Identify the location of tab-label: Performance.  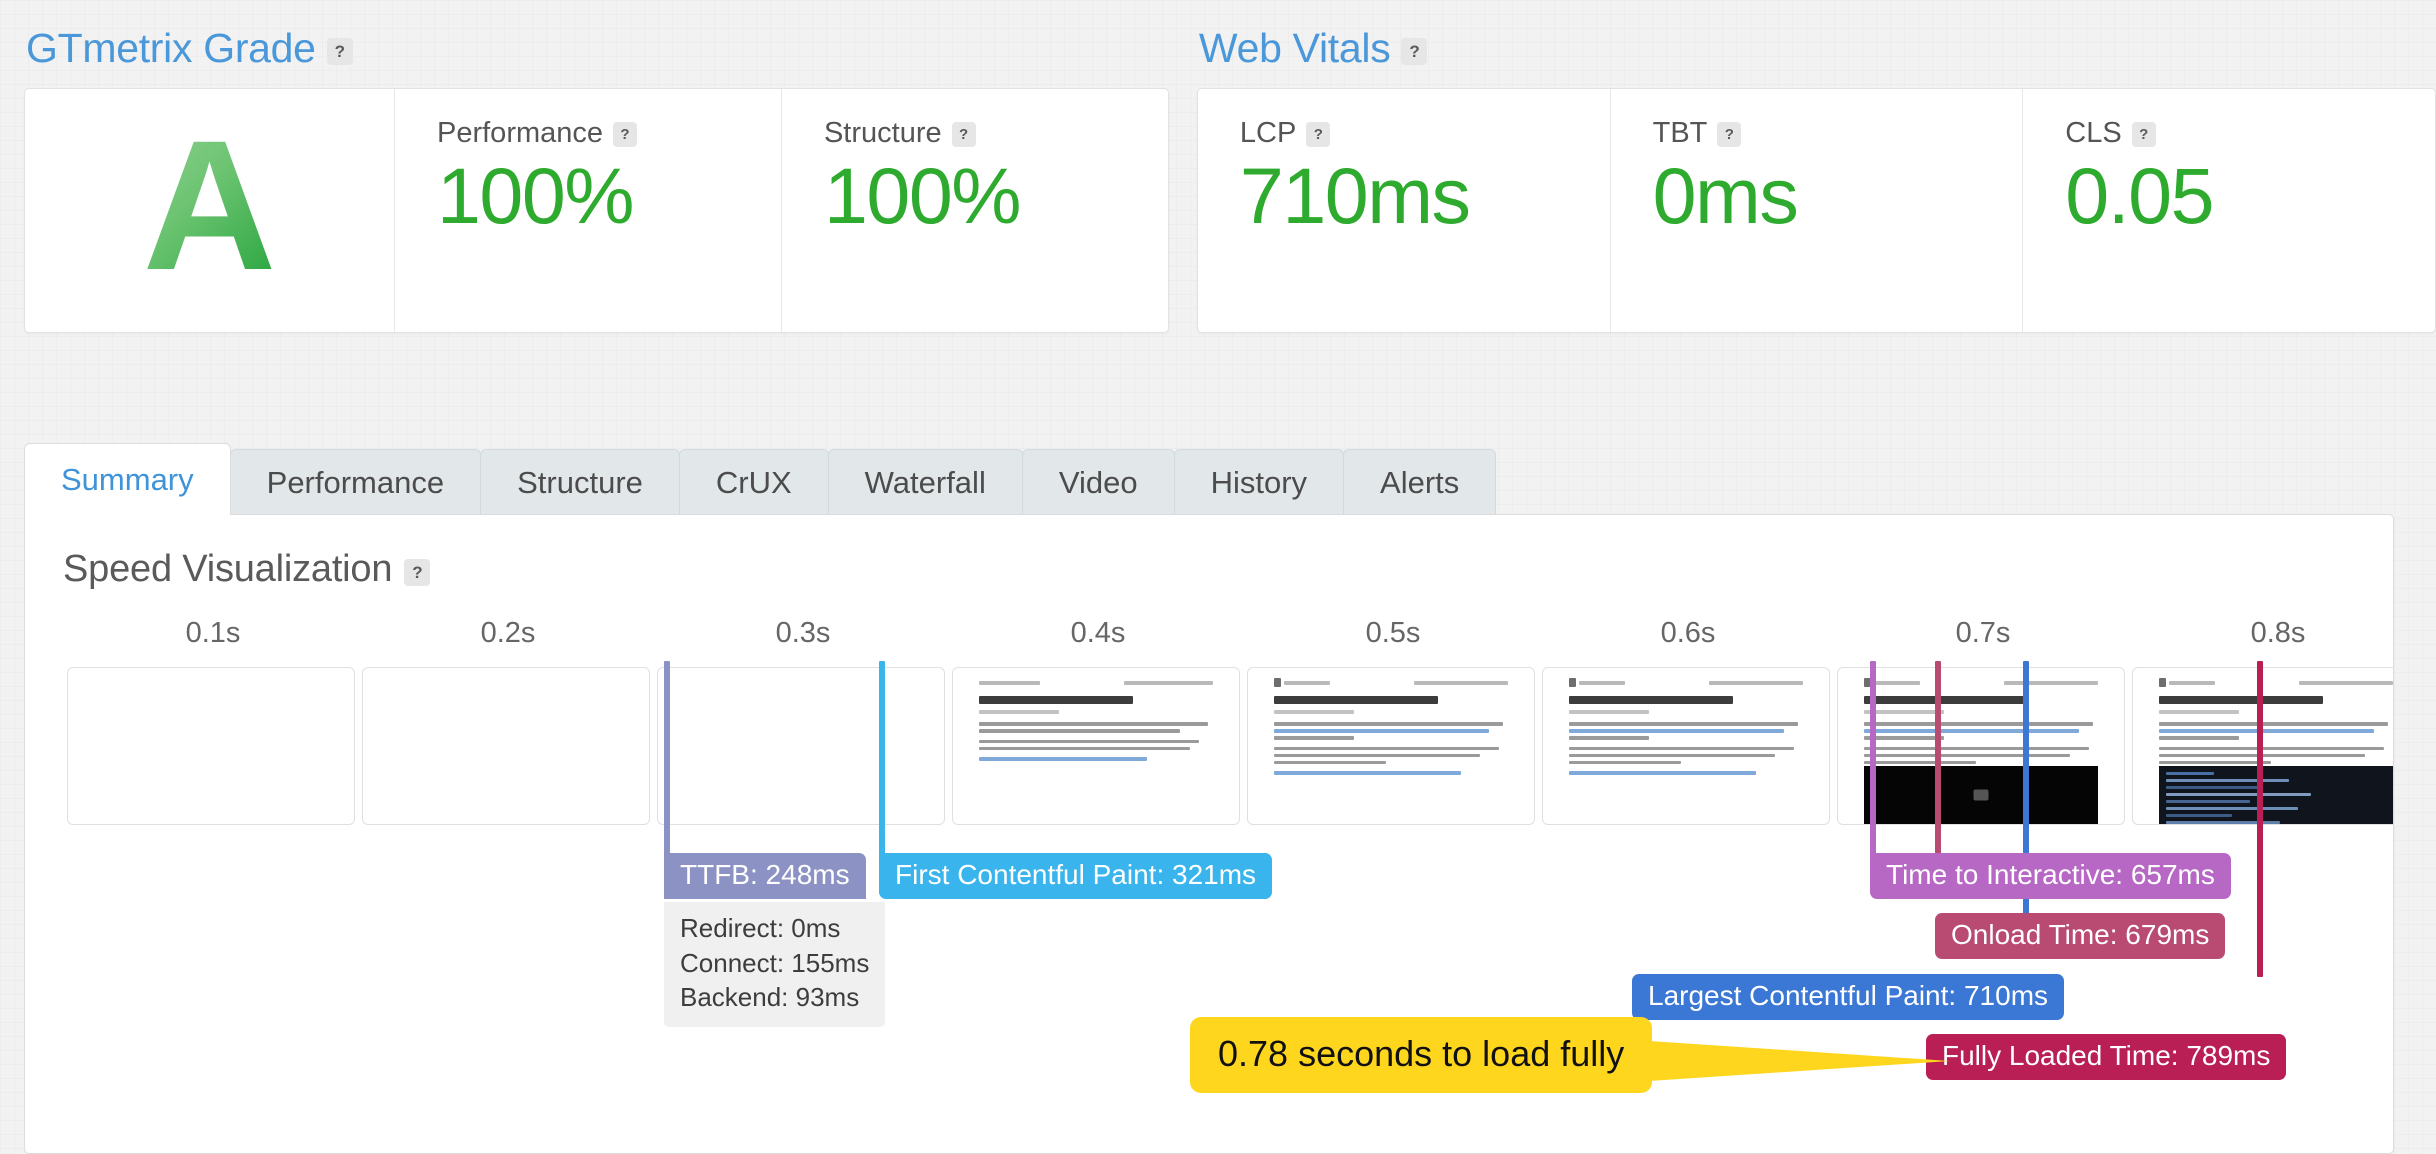
(355, 482).